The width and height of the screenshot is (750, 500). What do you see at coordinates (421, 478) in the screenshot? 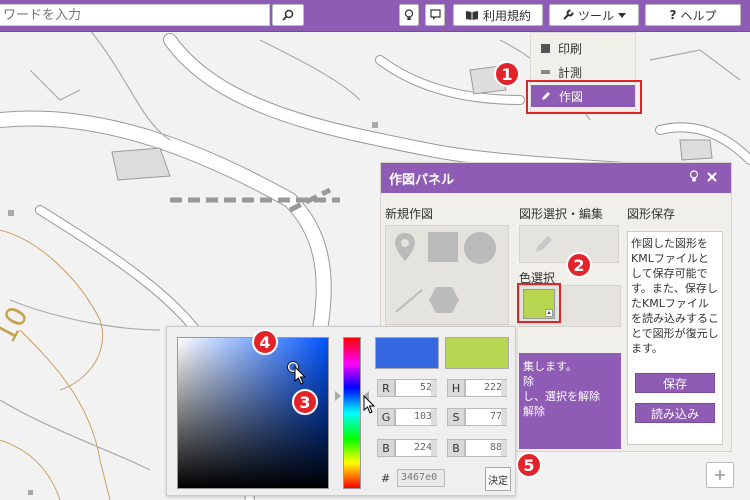
I see `hex-input: 3467e0` at bounding box center [421, 478].